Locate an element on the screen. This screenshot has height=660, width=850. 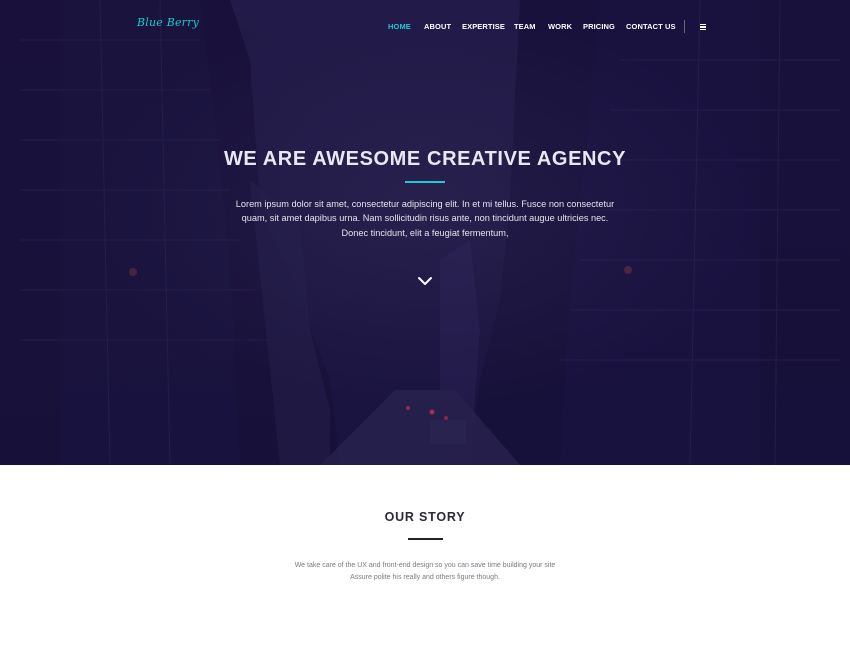
nav-item-pricing: PRICING is located at coordinates (599, 26).